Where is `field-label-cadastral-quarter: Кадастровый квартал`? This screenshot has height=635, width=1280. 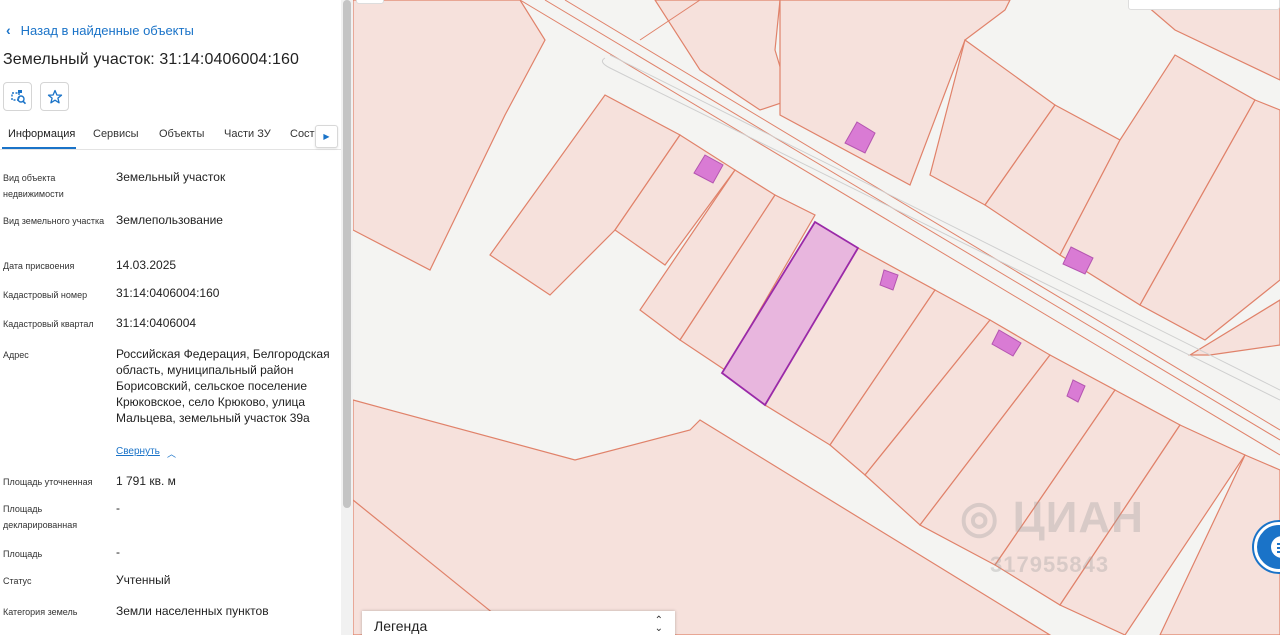
field-label-cadastral-quarter: Кадастровый квартал is located at coordinates (48, 324).